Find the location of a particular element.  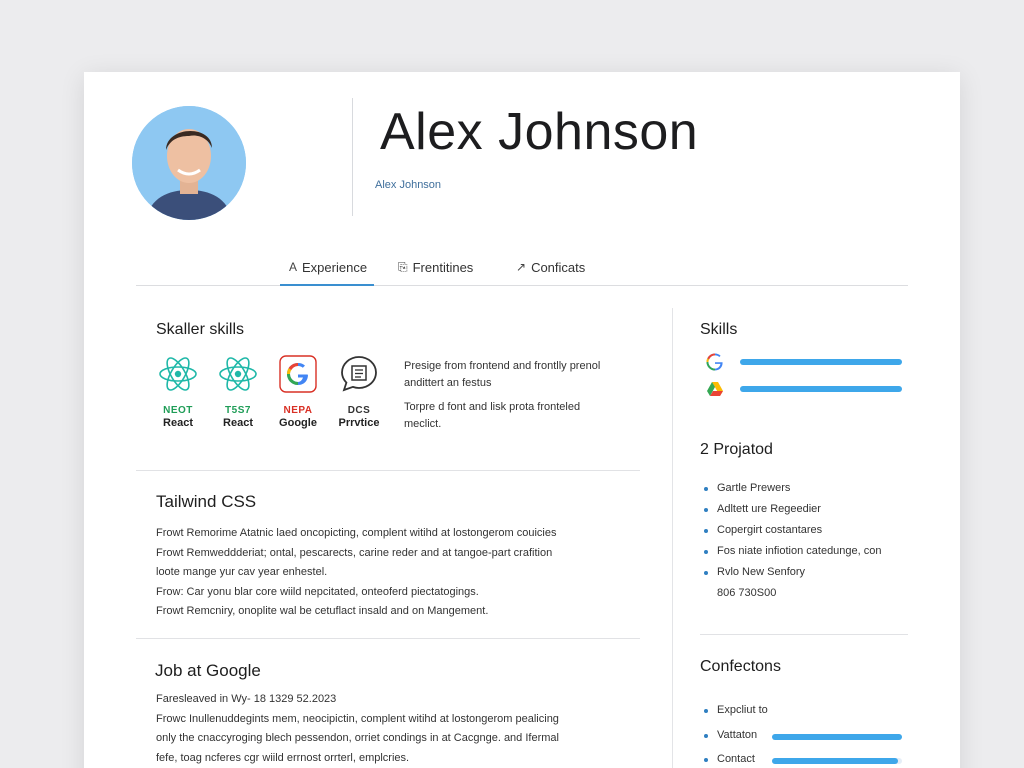

skill-tile-google: NEPA Google is located at coordinates (298, 391).